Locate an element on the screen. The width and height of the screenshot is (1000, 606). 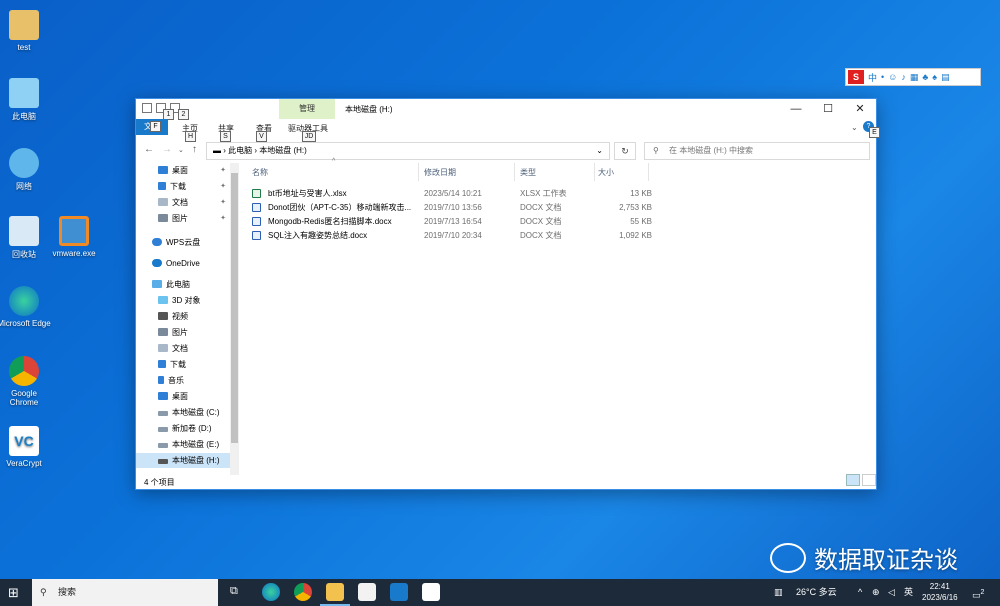
edge-icon is located at coordinates (24, 301).